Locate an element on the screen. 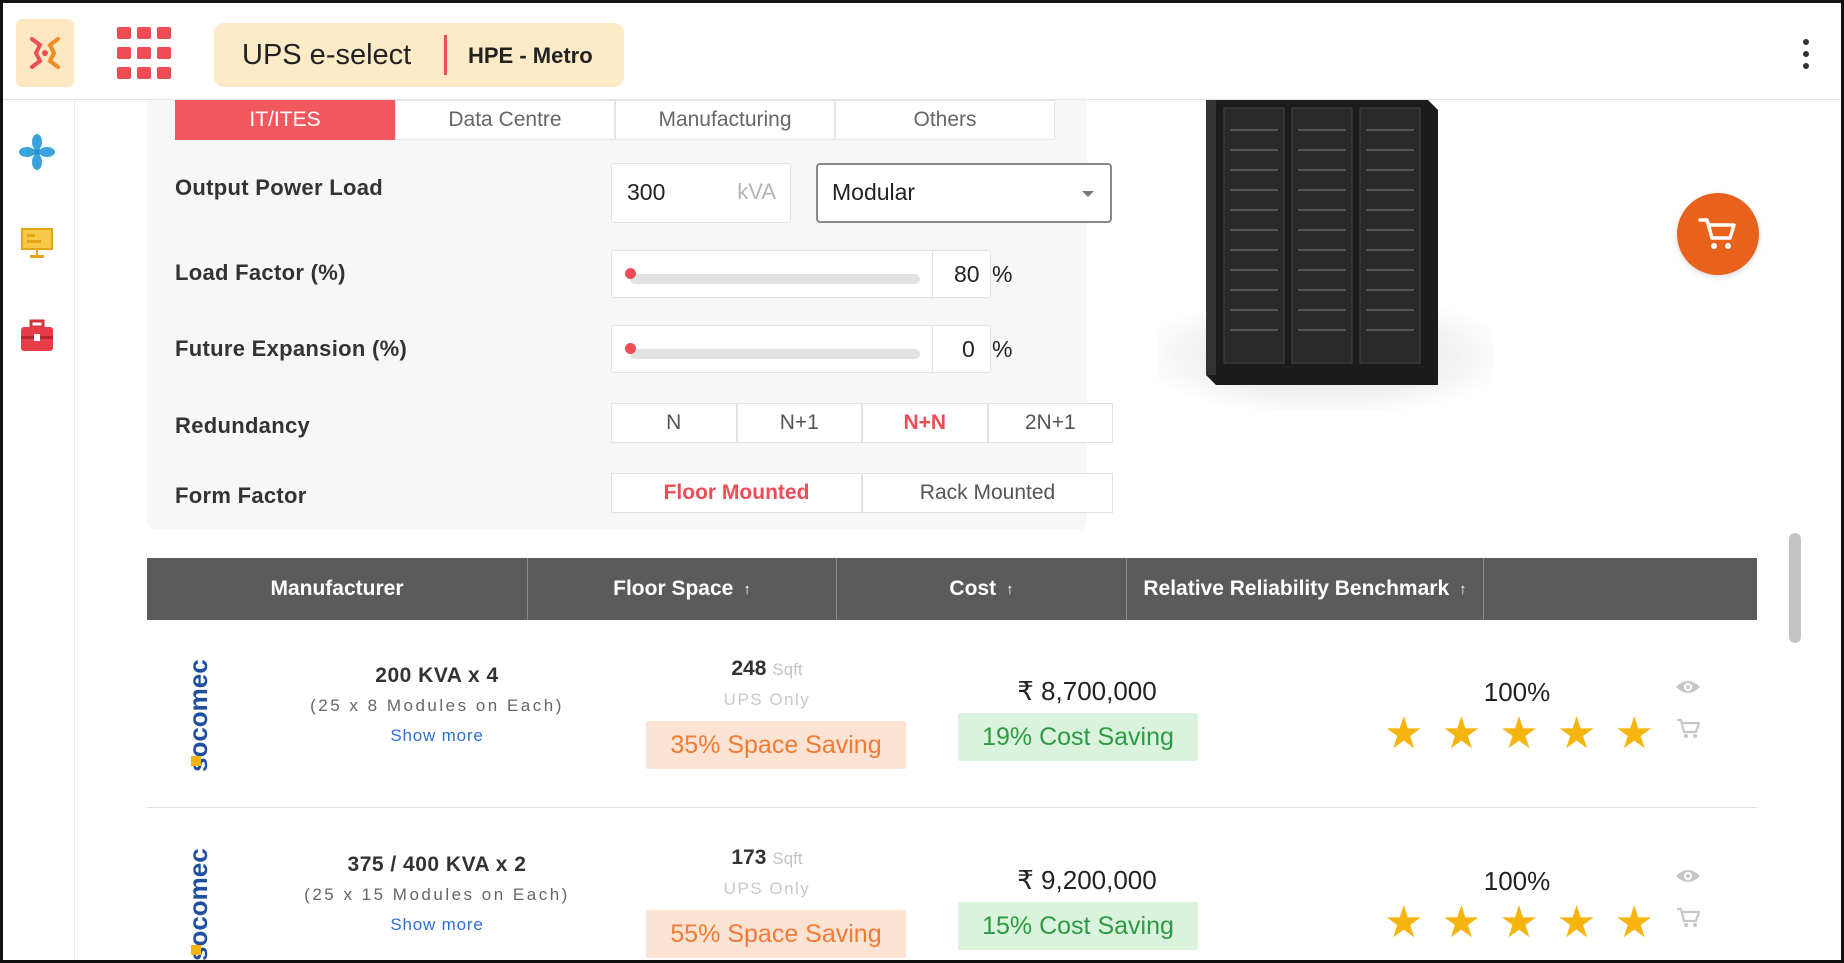 The image size is (1844, 963). future-expansion-unit: % is located at coordinates (1002, 349).